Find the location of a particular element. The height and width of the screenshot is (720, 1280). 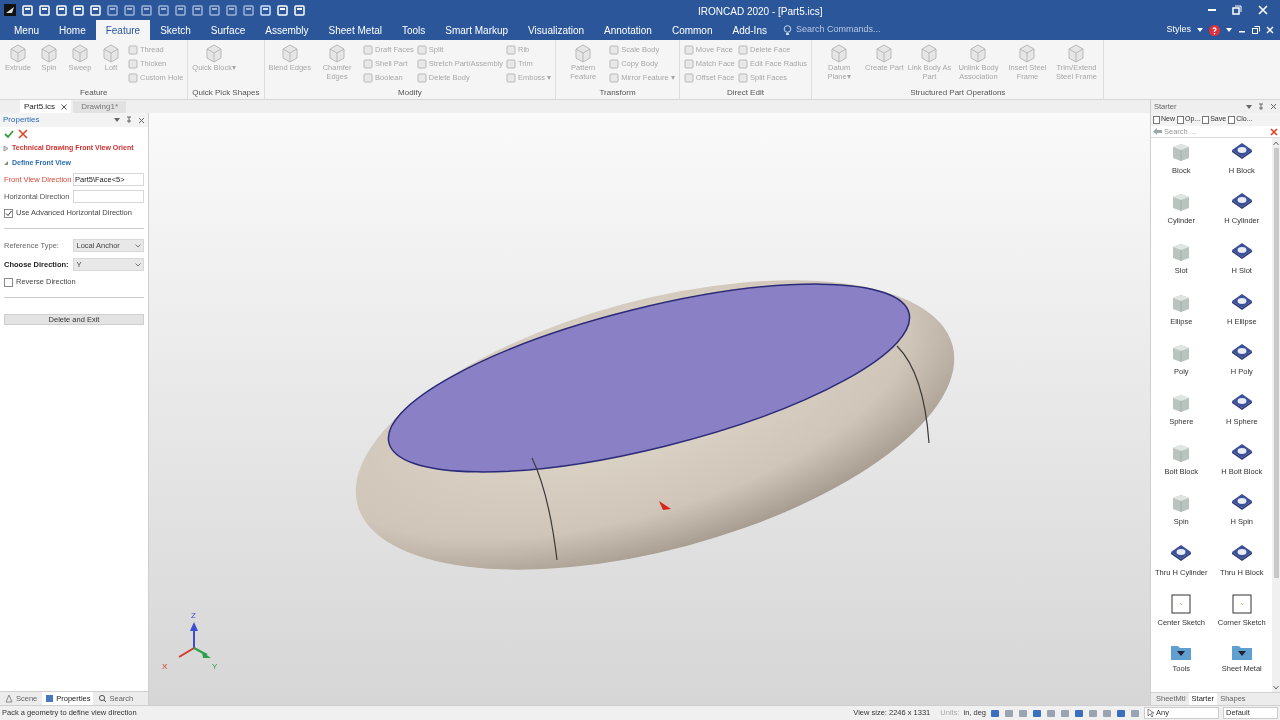

document-tab: Part5.ics is located at coordinates (46, 106).